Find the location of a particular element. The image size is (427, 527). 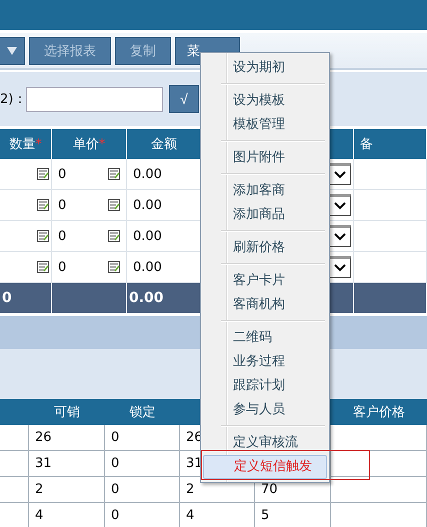

menu-item: 参与人员 is located at coordinates (265, 410).